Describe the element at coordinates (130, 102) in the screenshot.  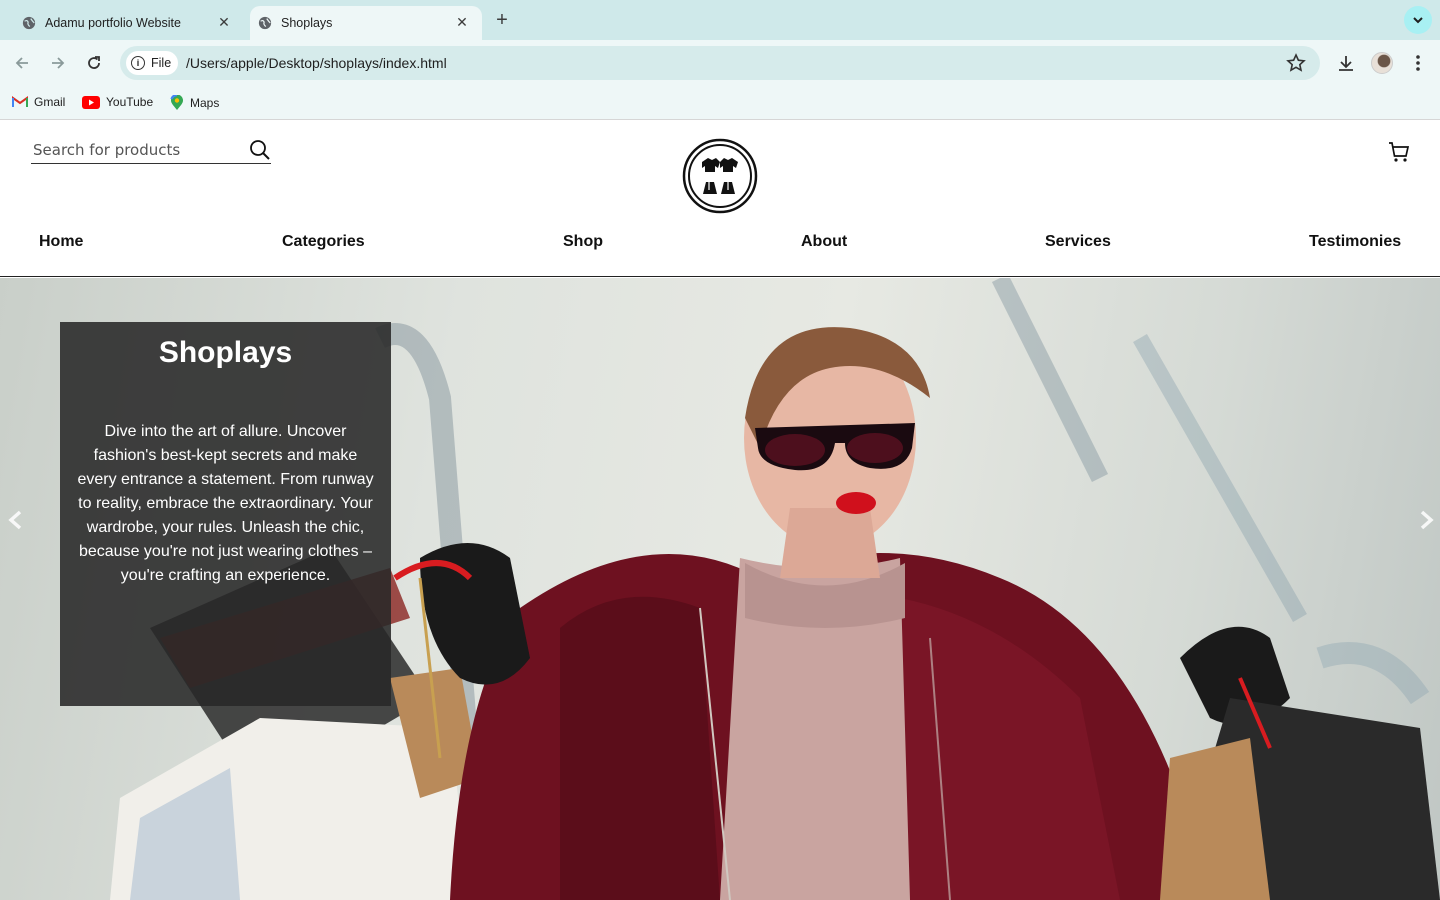
I see `bookmark-label: YouTube` at that location.